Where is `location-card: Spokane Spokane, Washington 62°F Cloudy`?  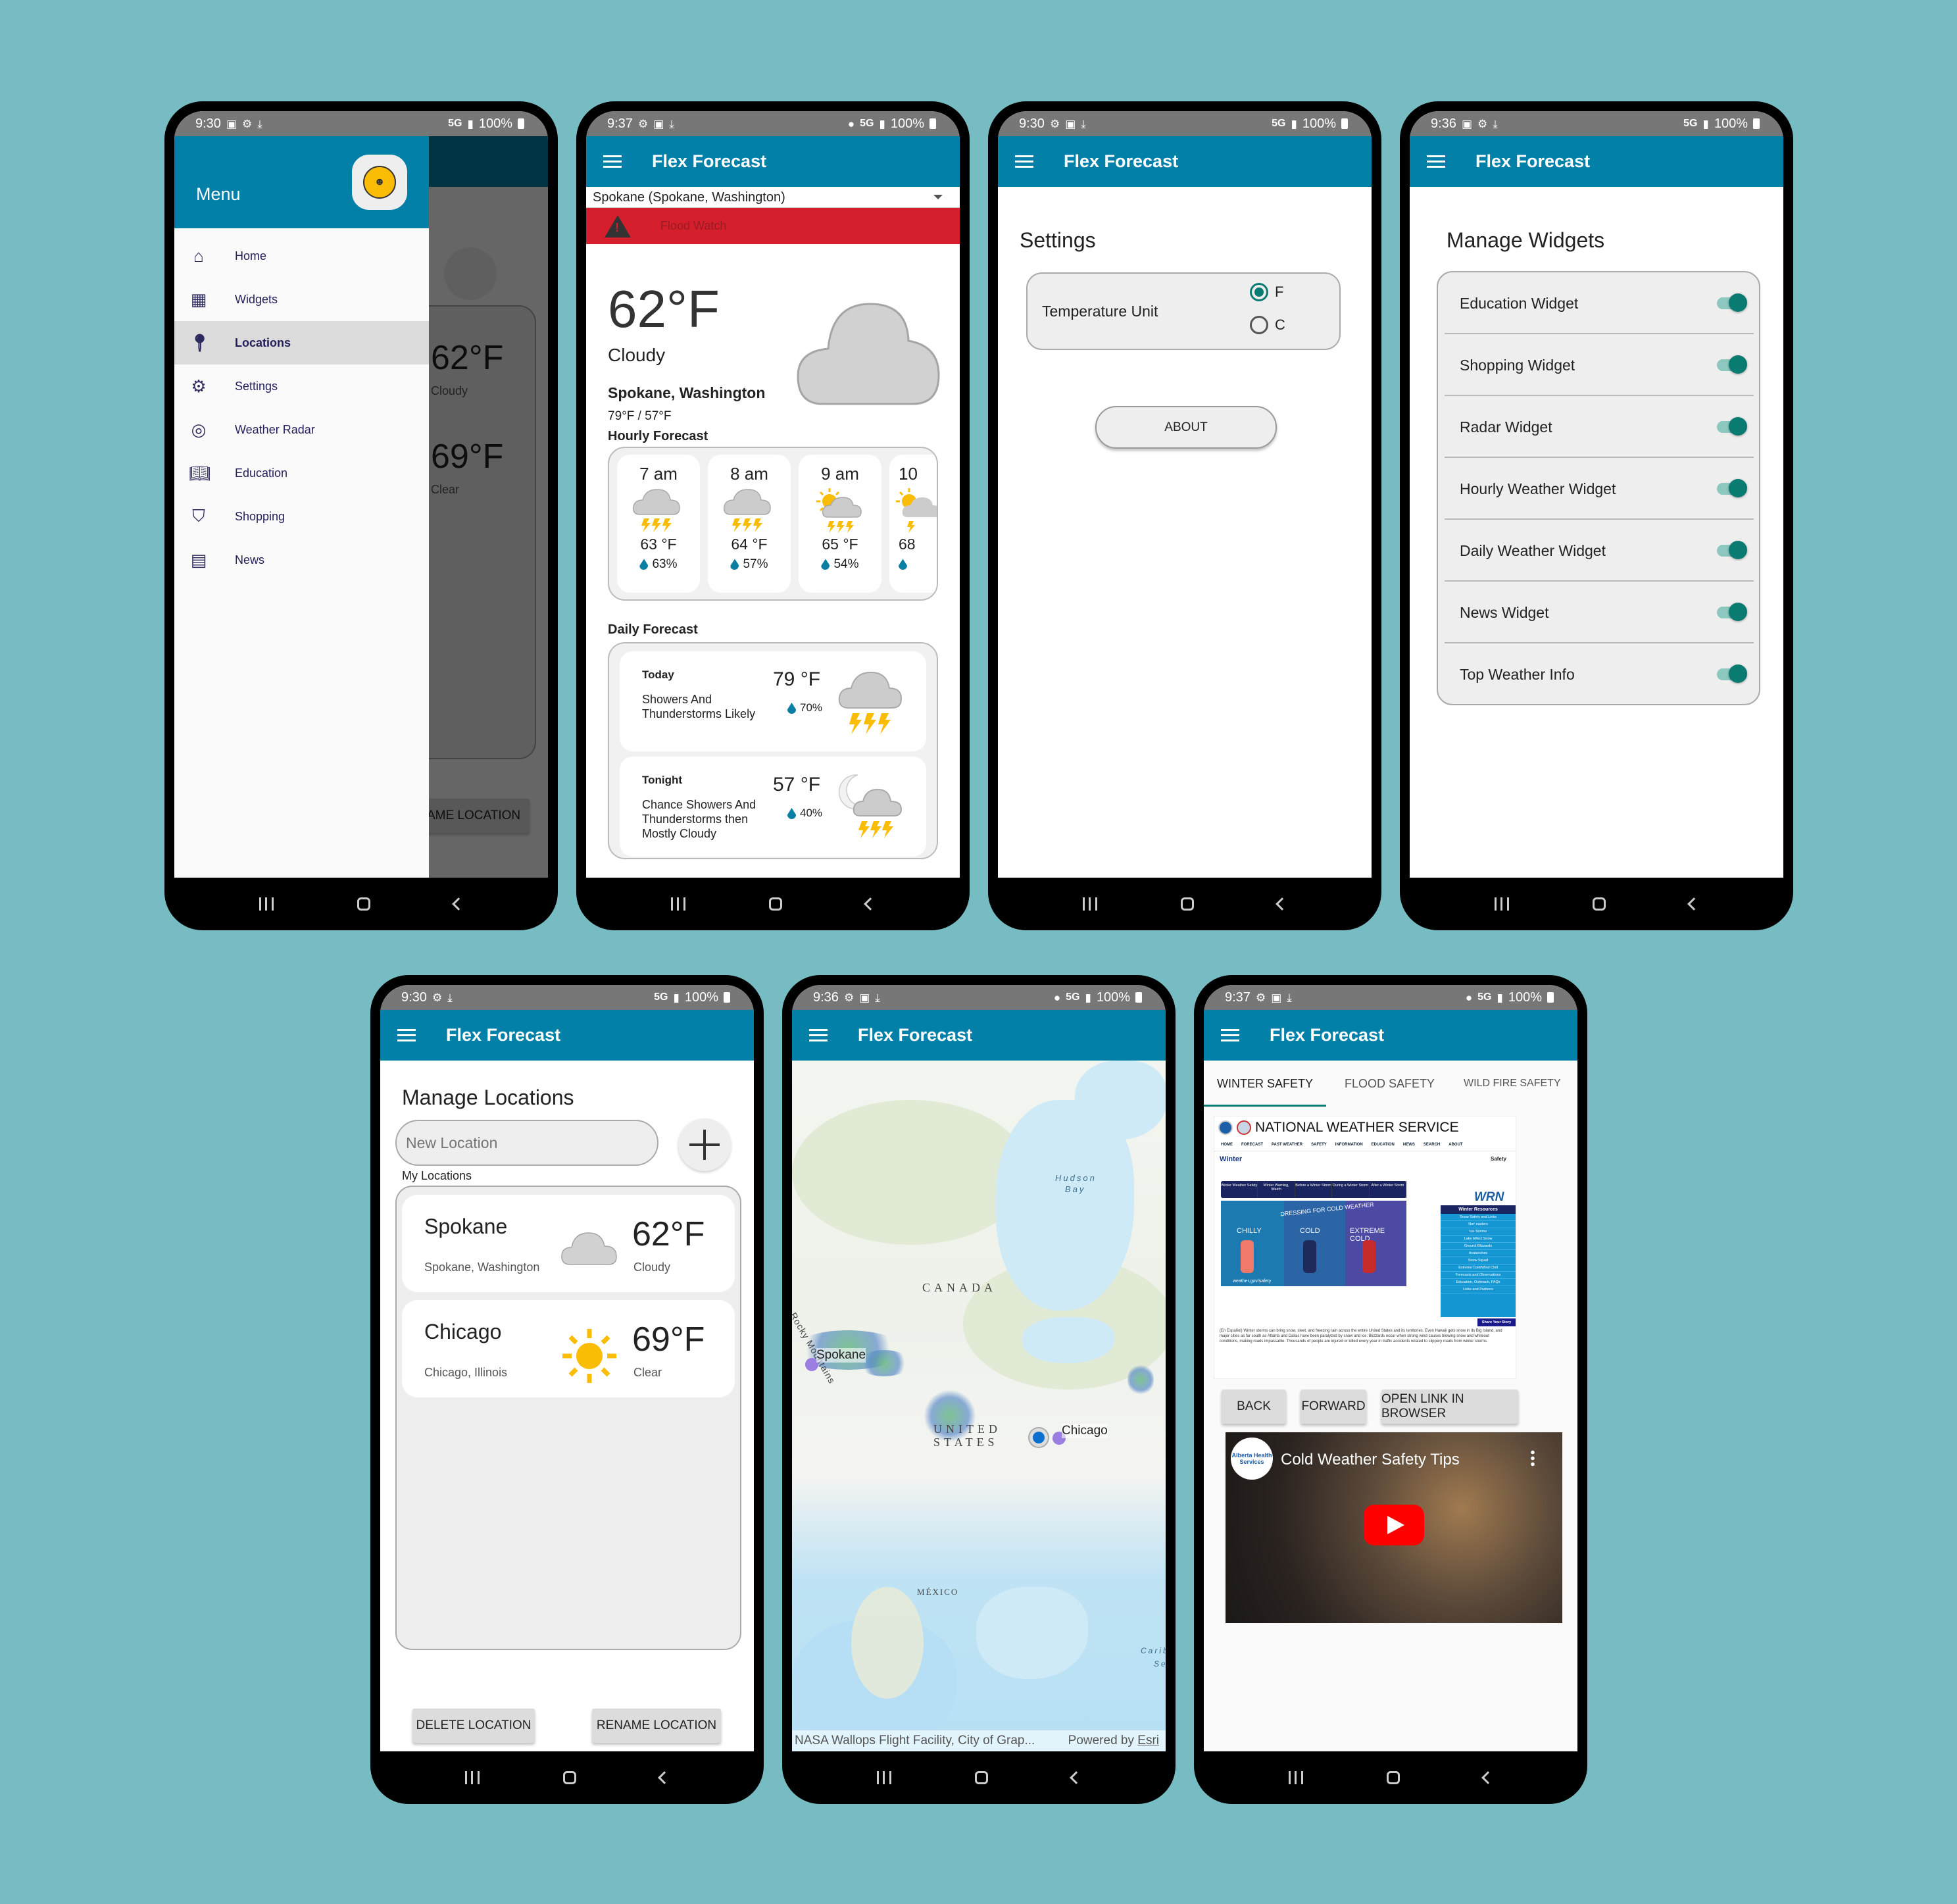
location-card: Spokane Spokane, Washington 62°F Cloudy is located at coordinates (568, 1243).